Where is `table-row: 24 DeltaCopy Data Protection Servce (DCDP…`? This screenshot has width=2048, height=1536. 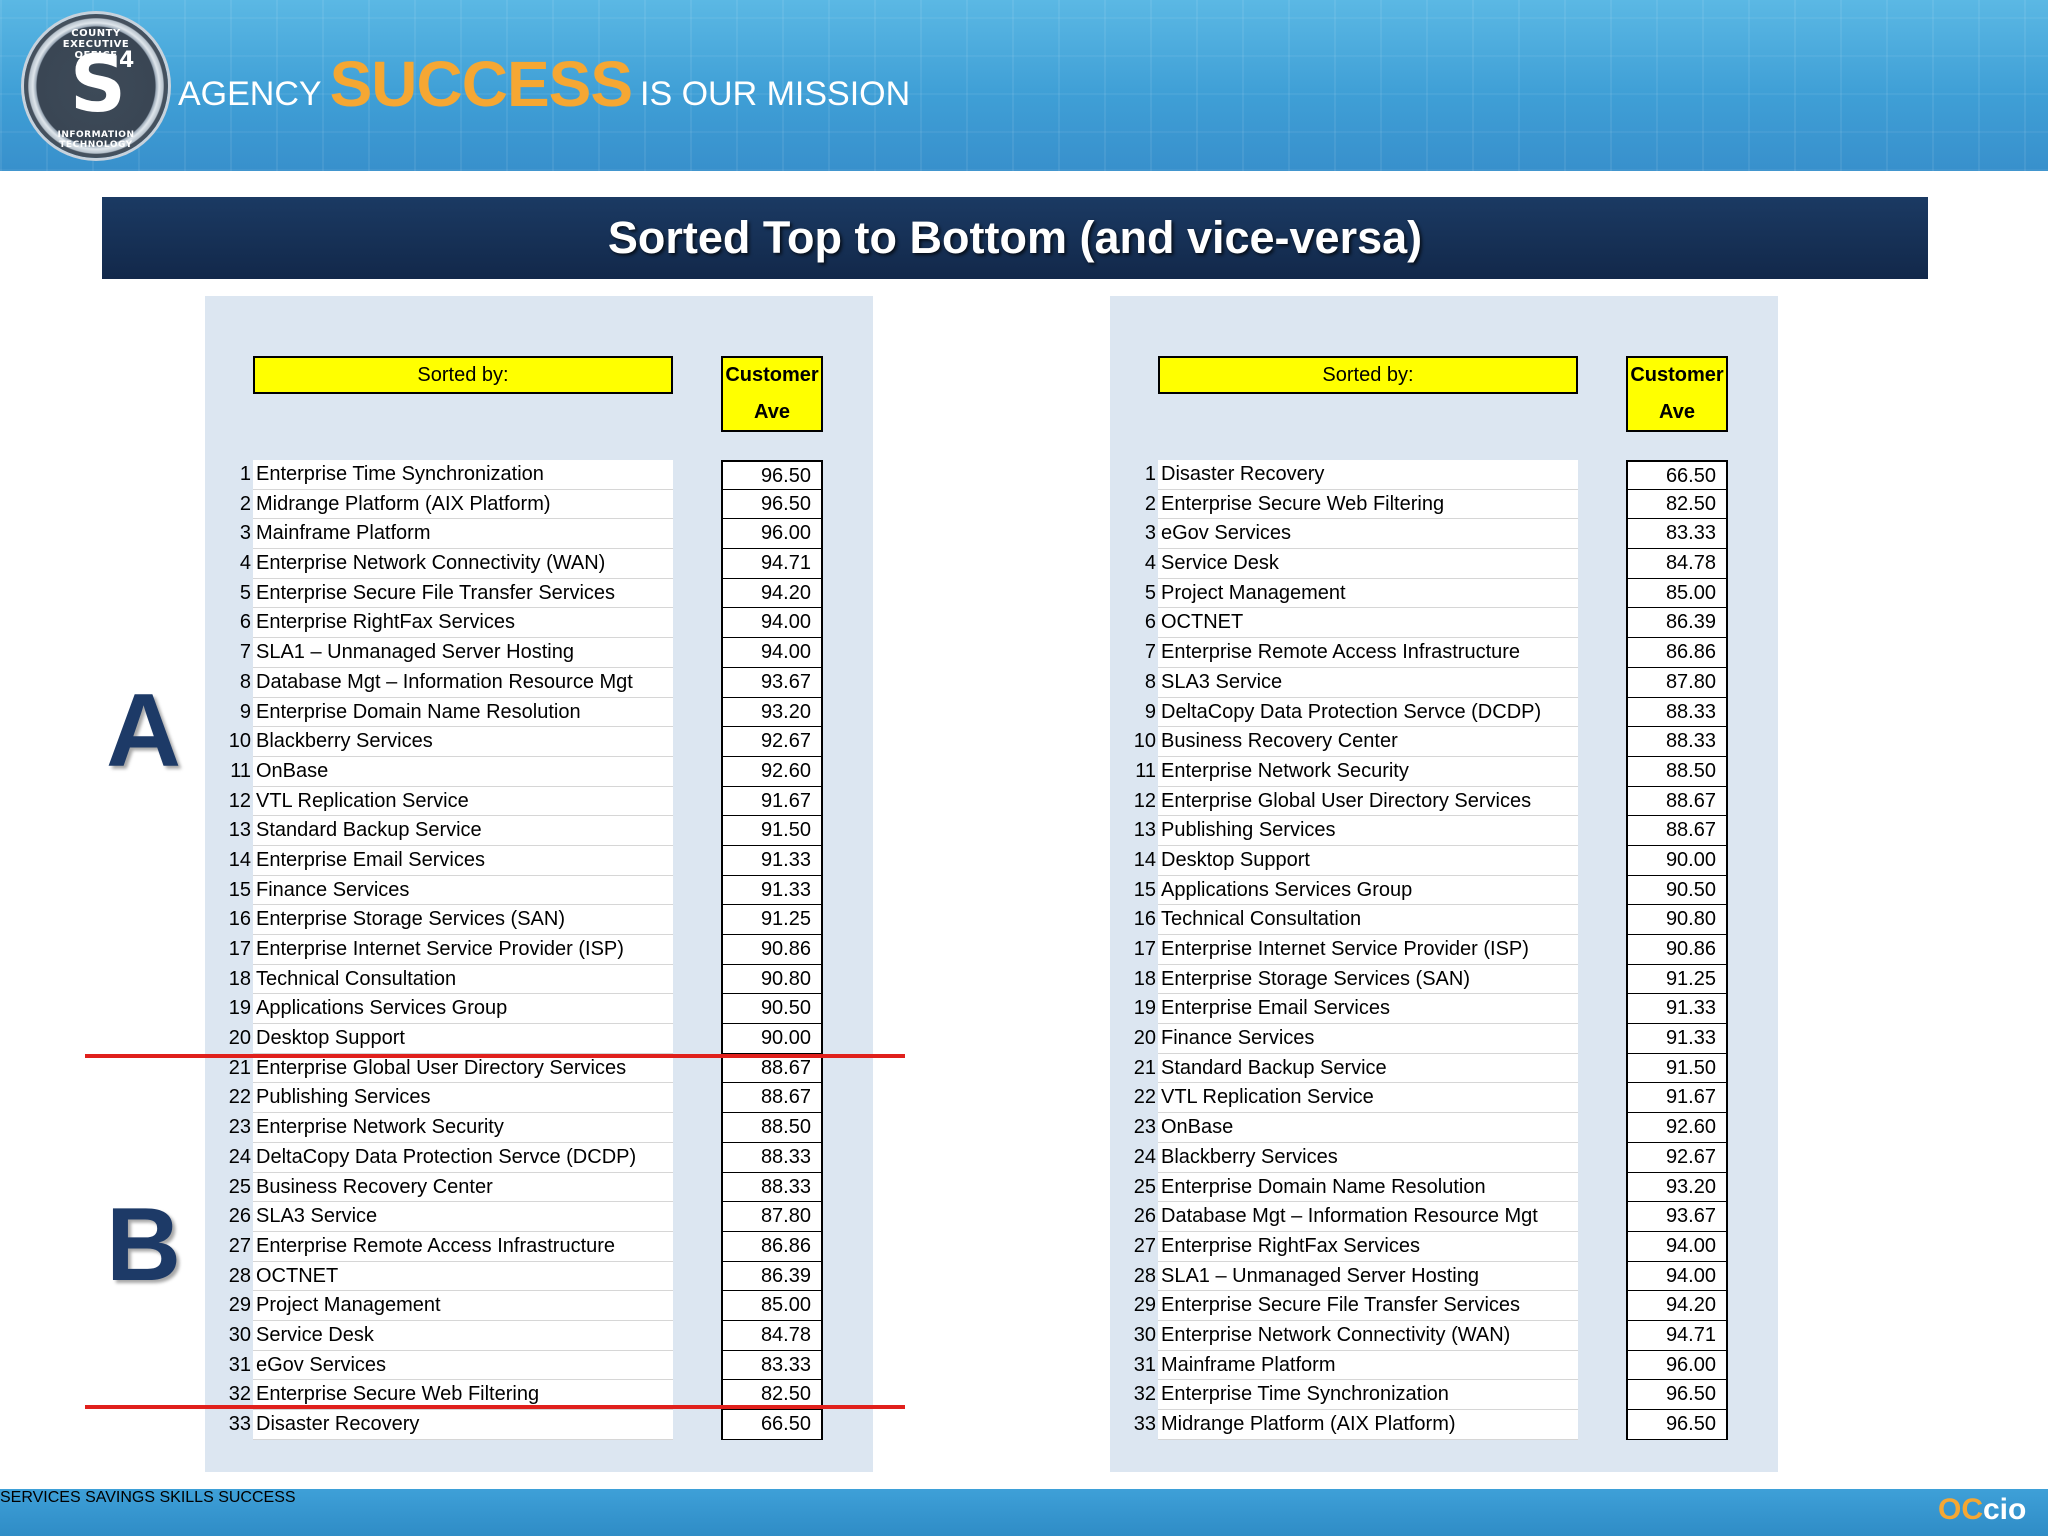 table-row: 24 DeltaCopy Data Protection Servce (DCDP… is located at coordinates (539, 1157).